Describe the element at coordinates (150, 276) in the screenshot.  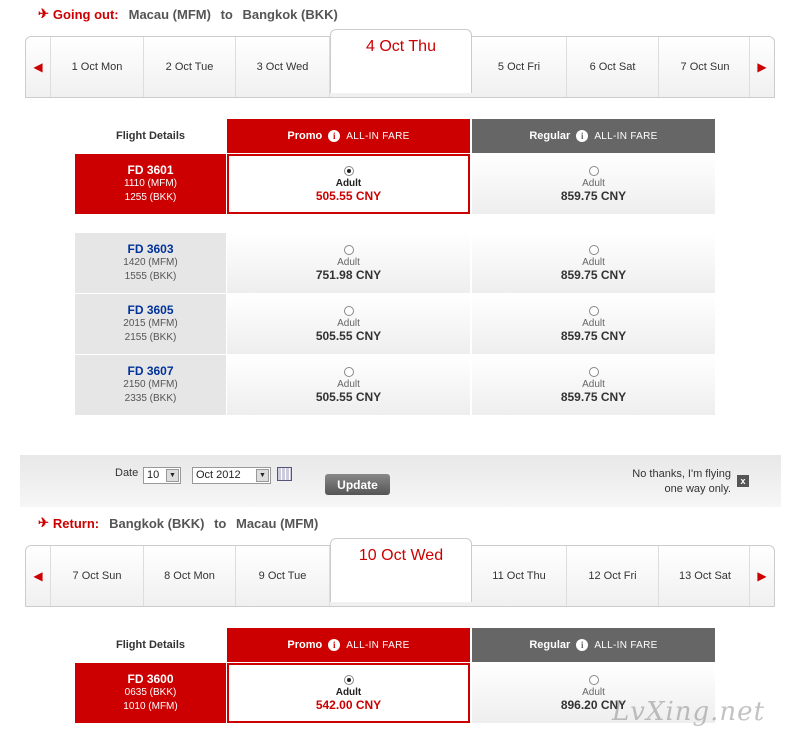
I see `arrival-time: 1555 (BKK)` at that location.